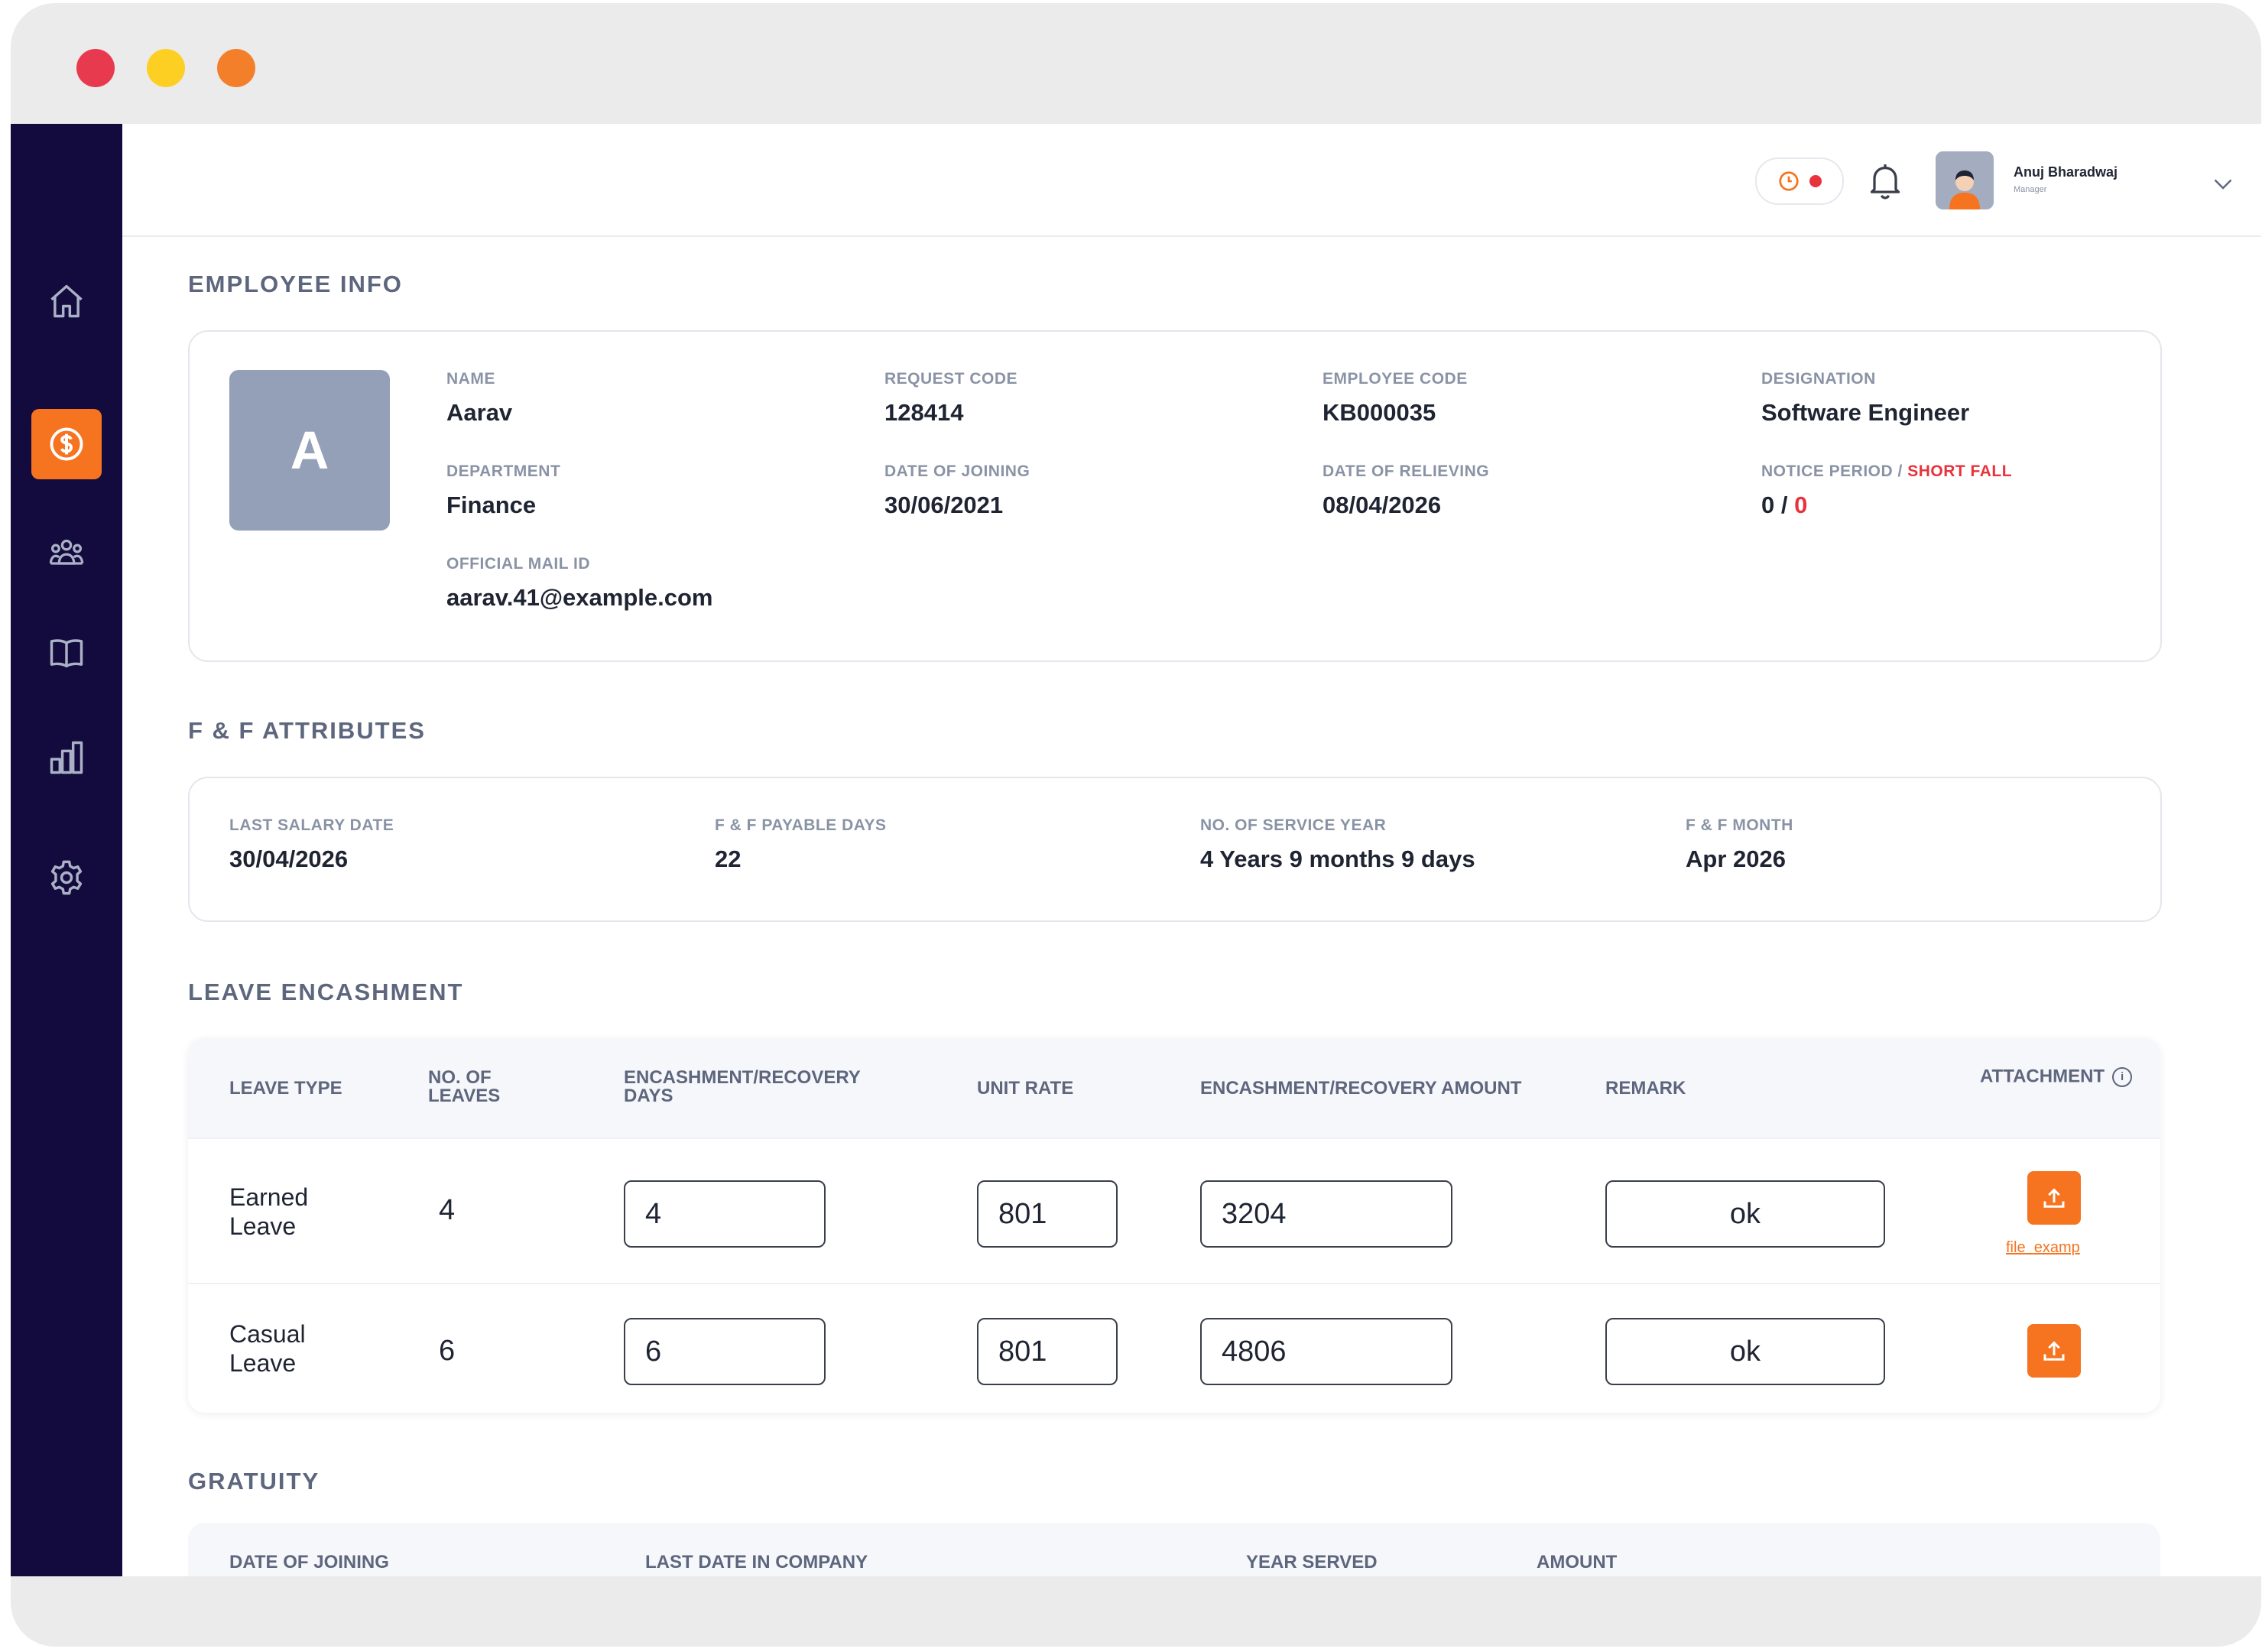 This screenshot has width=2262, height=1652. I want to click on avatar, so click(1965, 180).